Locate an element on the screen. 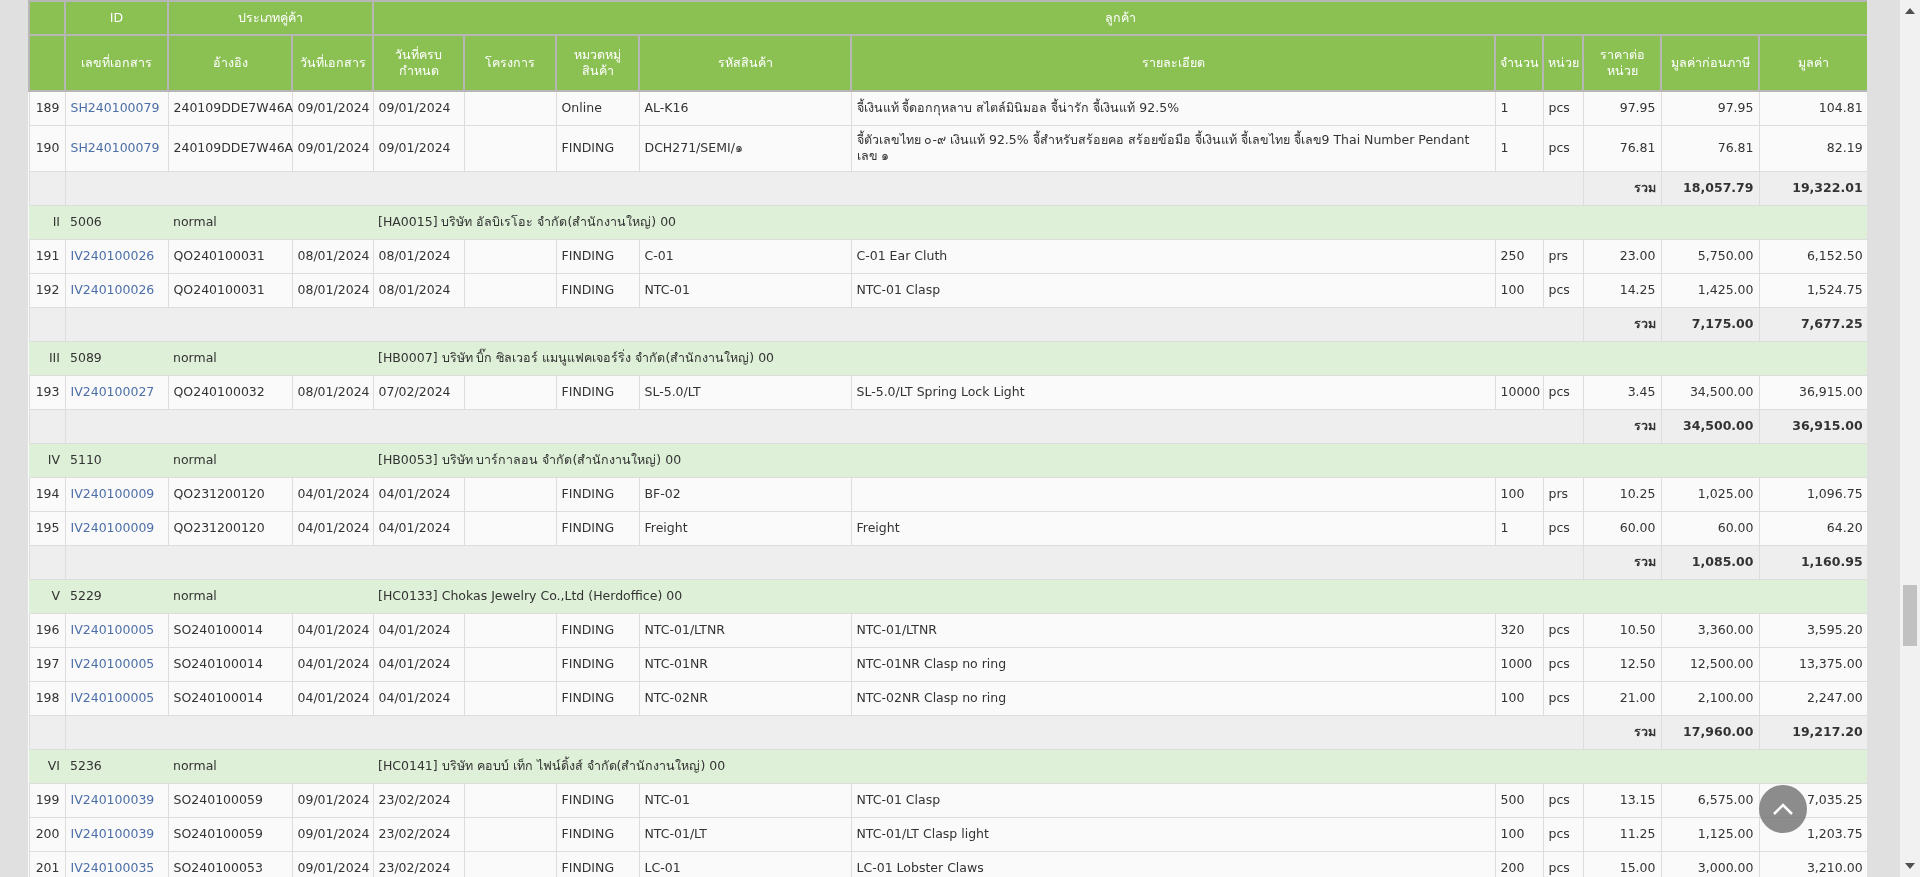 The width and height of the screenshot is (1920, 877). row-number: 198 is located at coordinates (47, 698).